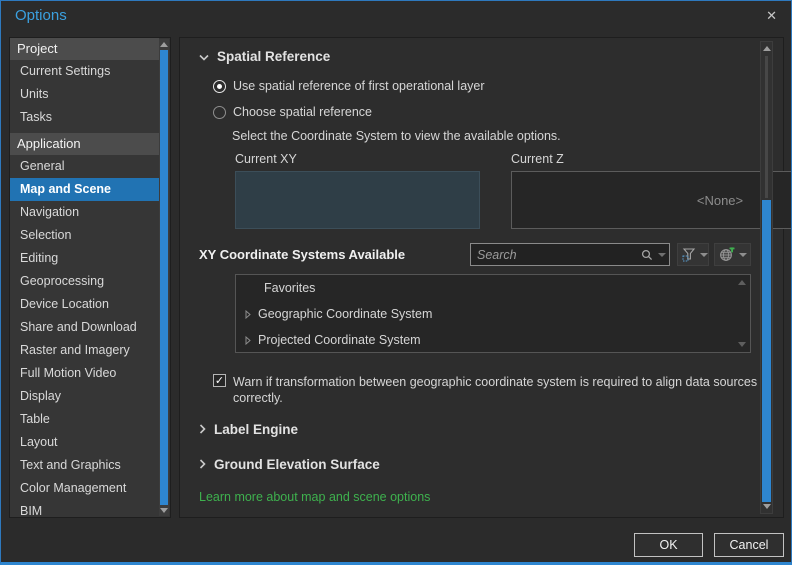 The width and height of the screenshot is (792, 565). What do you see at coordinates (662, 254) in the screenshot?
I see `search-dropdown-icon` at bounding box center [662, 254].